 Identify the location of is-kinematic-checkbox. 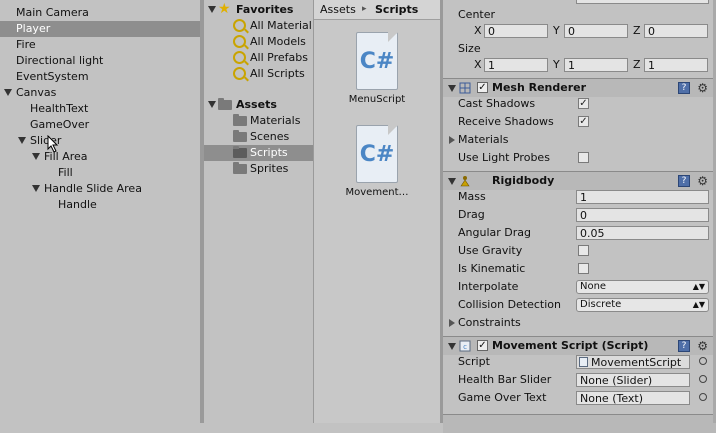
(583, 268).